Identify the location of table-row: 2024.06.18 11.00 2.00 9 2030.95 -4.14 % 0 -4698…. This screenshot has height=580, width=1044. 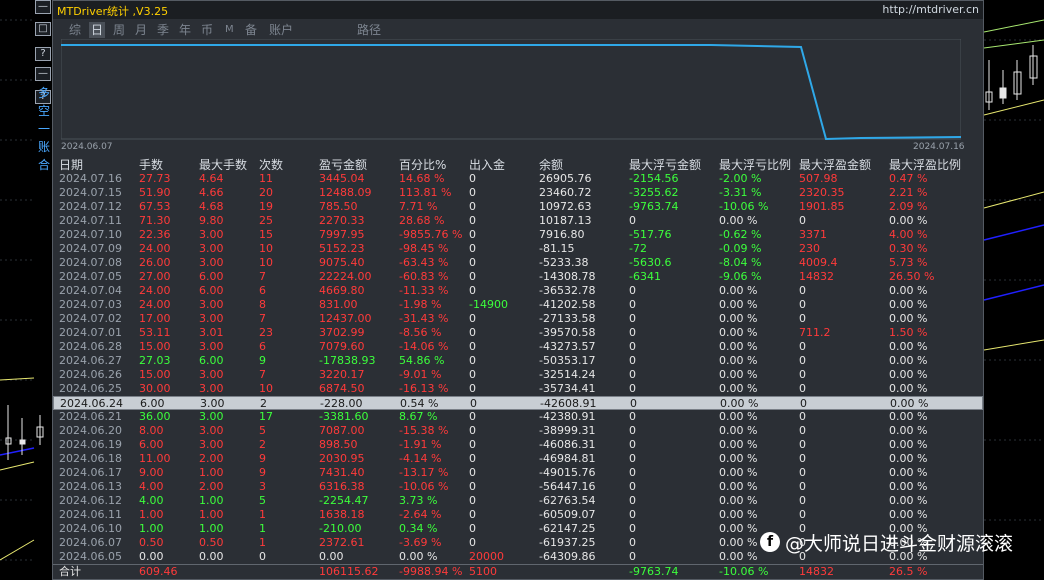
(518, 459).